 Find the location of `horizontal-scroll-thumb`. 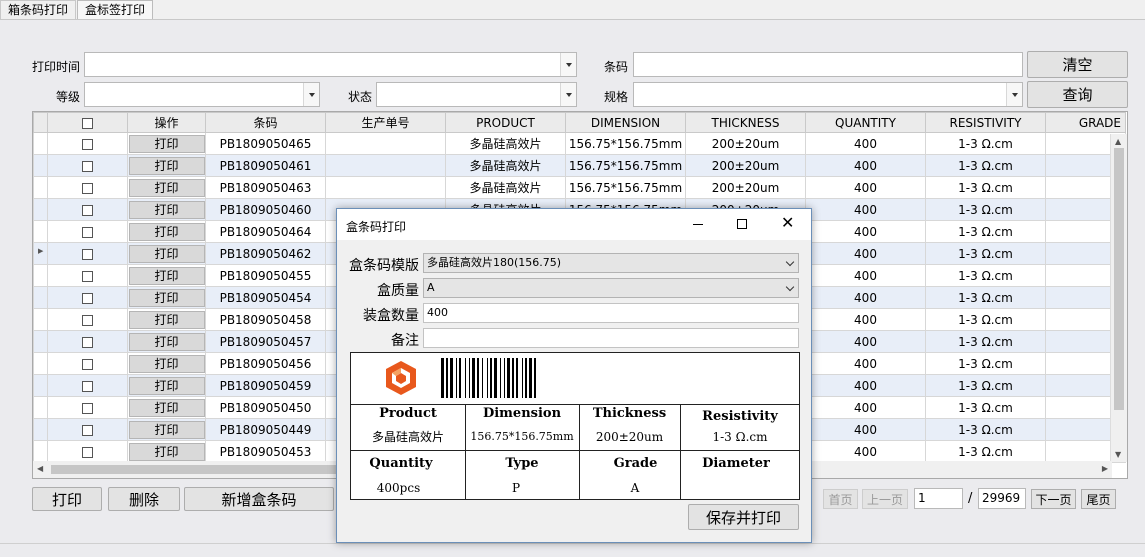

horizontal-scroll-thumb is located at coordinates (196, 469).